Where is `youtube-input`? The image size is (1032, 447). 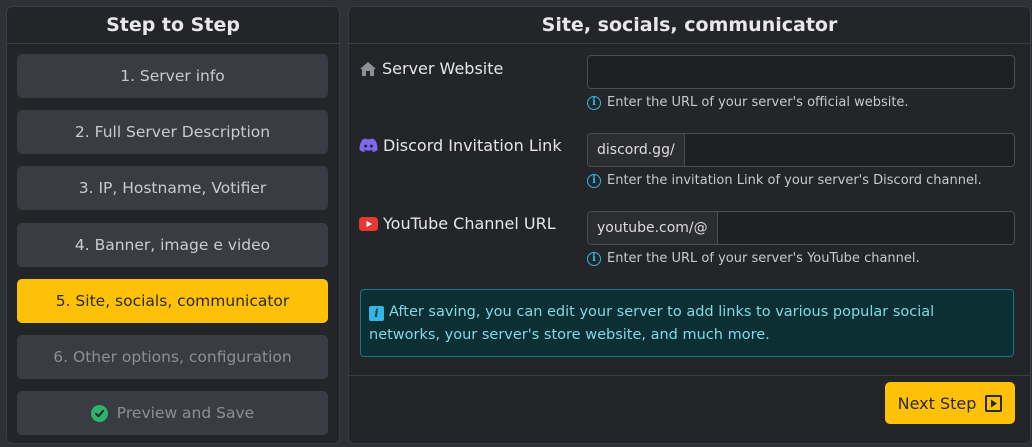 youtube-input is located at coordinates (865, 228).